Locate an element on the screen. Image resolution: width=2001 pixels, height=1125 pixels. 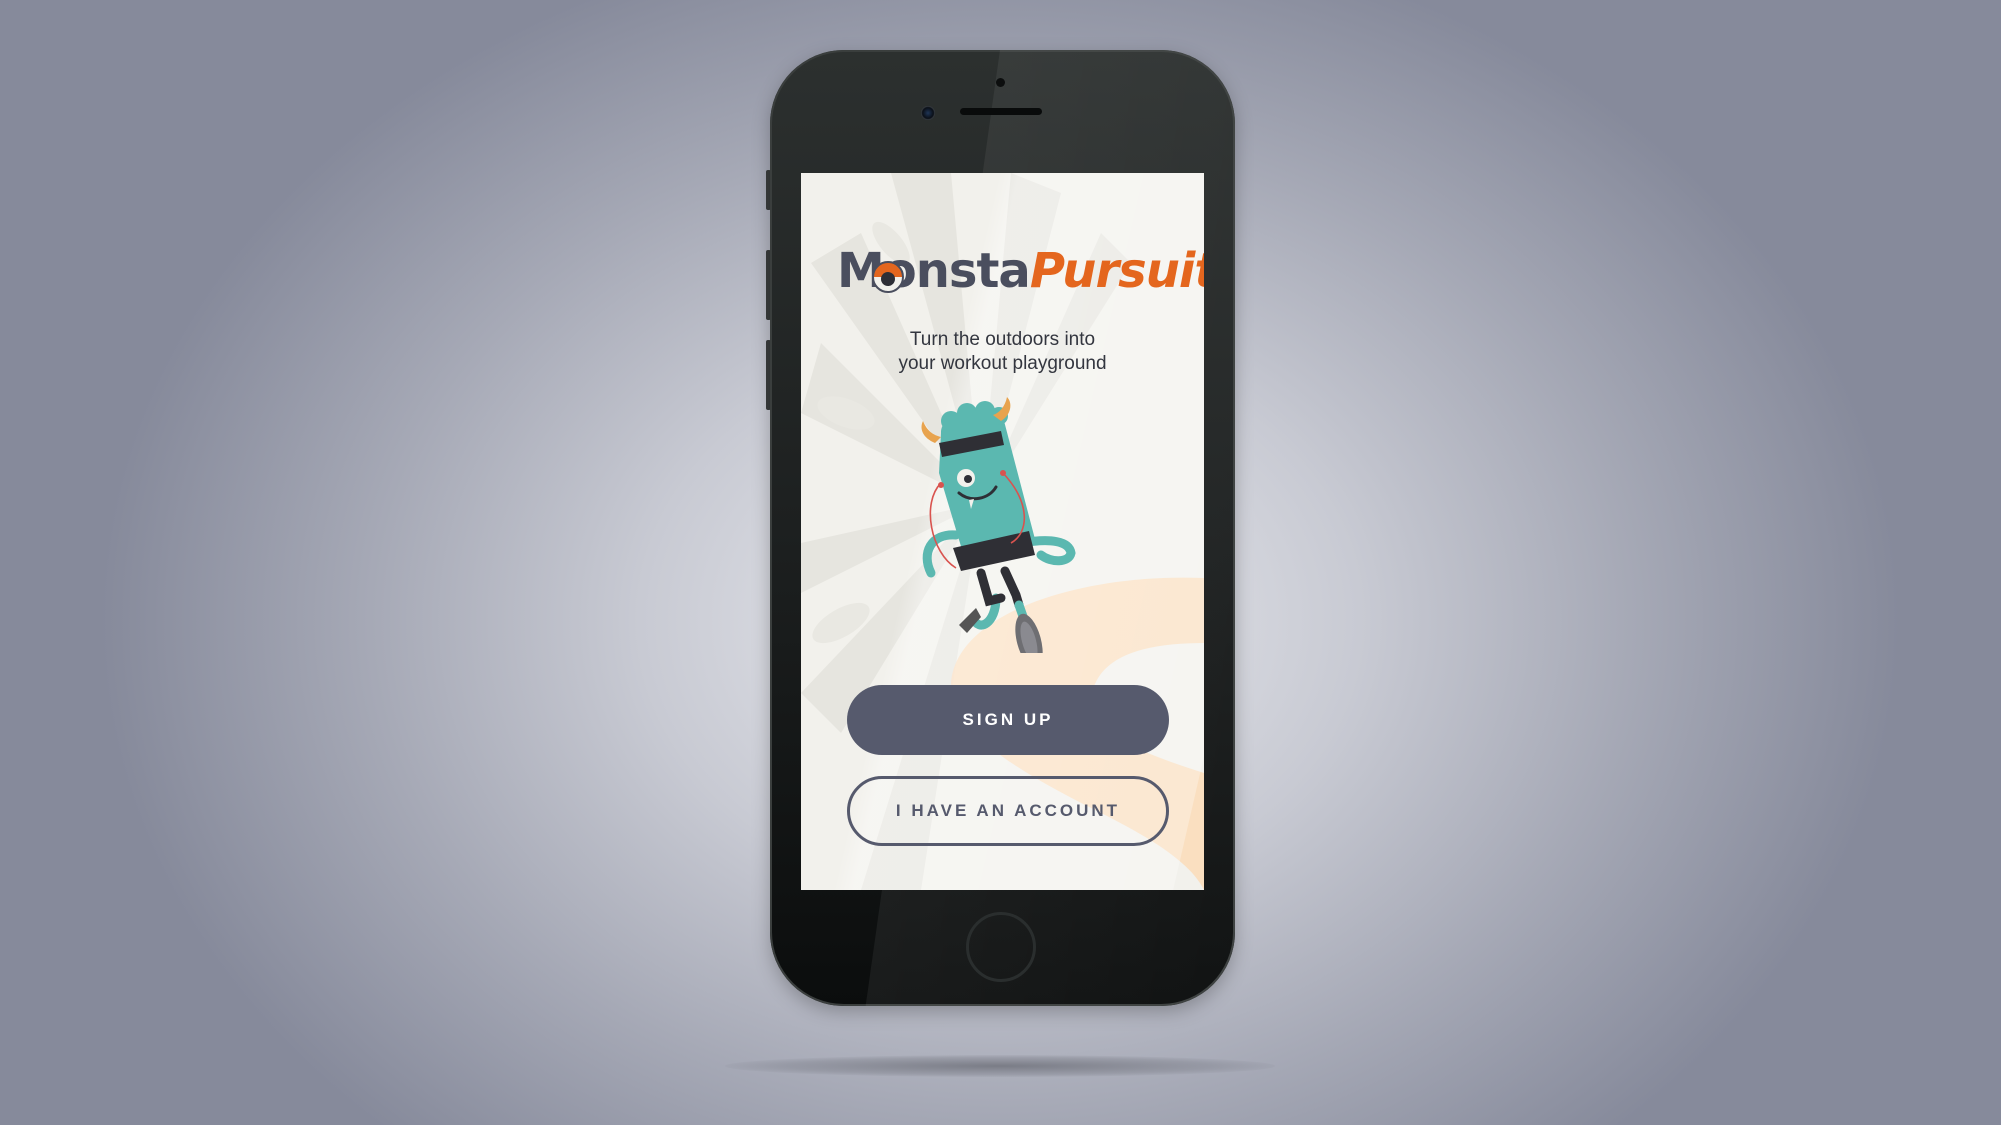
tagline-line-2: your workout playground is located at coordinates (1002, 363).